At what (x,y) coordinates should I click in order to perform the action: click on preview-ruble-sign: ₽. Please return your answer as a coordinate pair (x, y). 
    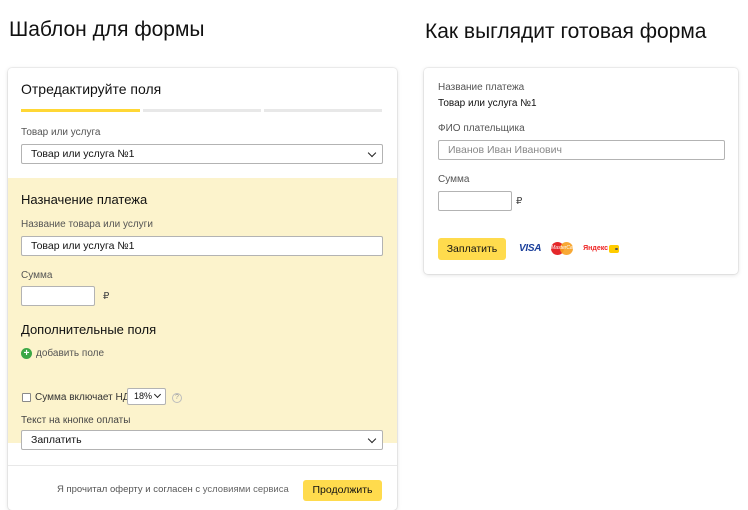
    Looking at the image, I should click on (519, 201).